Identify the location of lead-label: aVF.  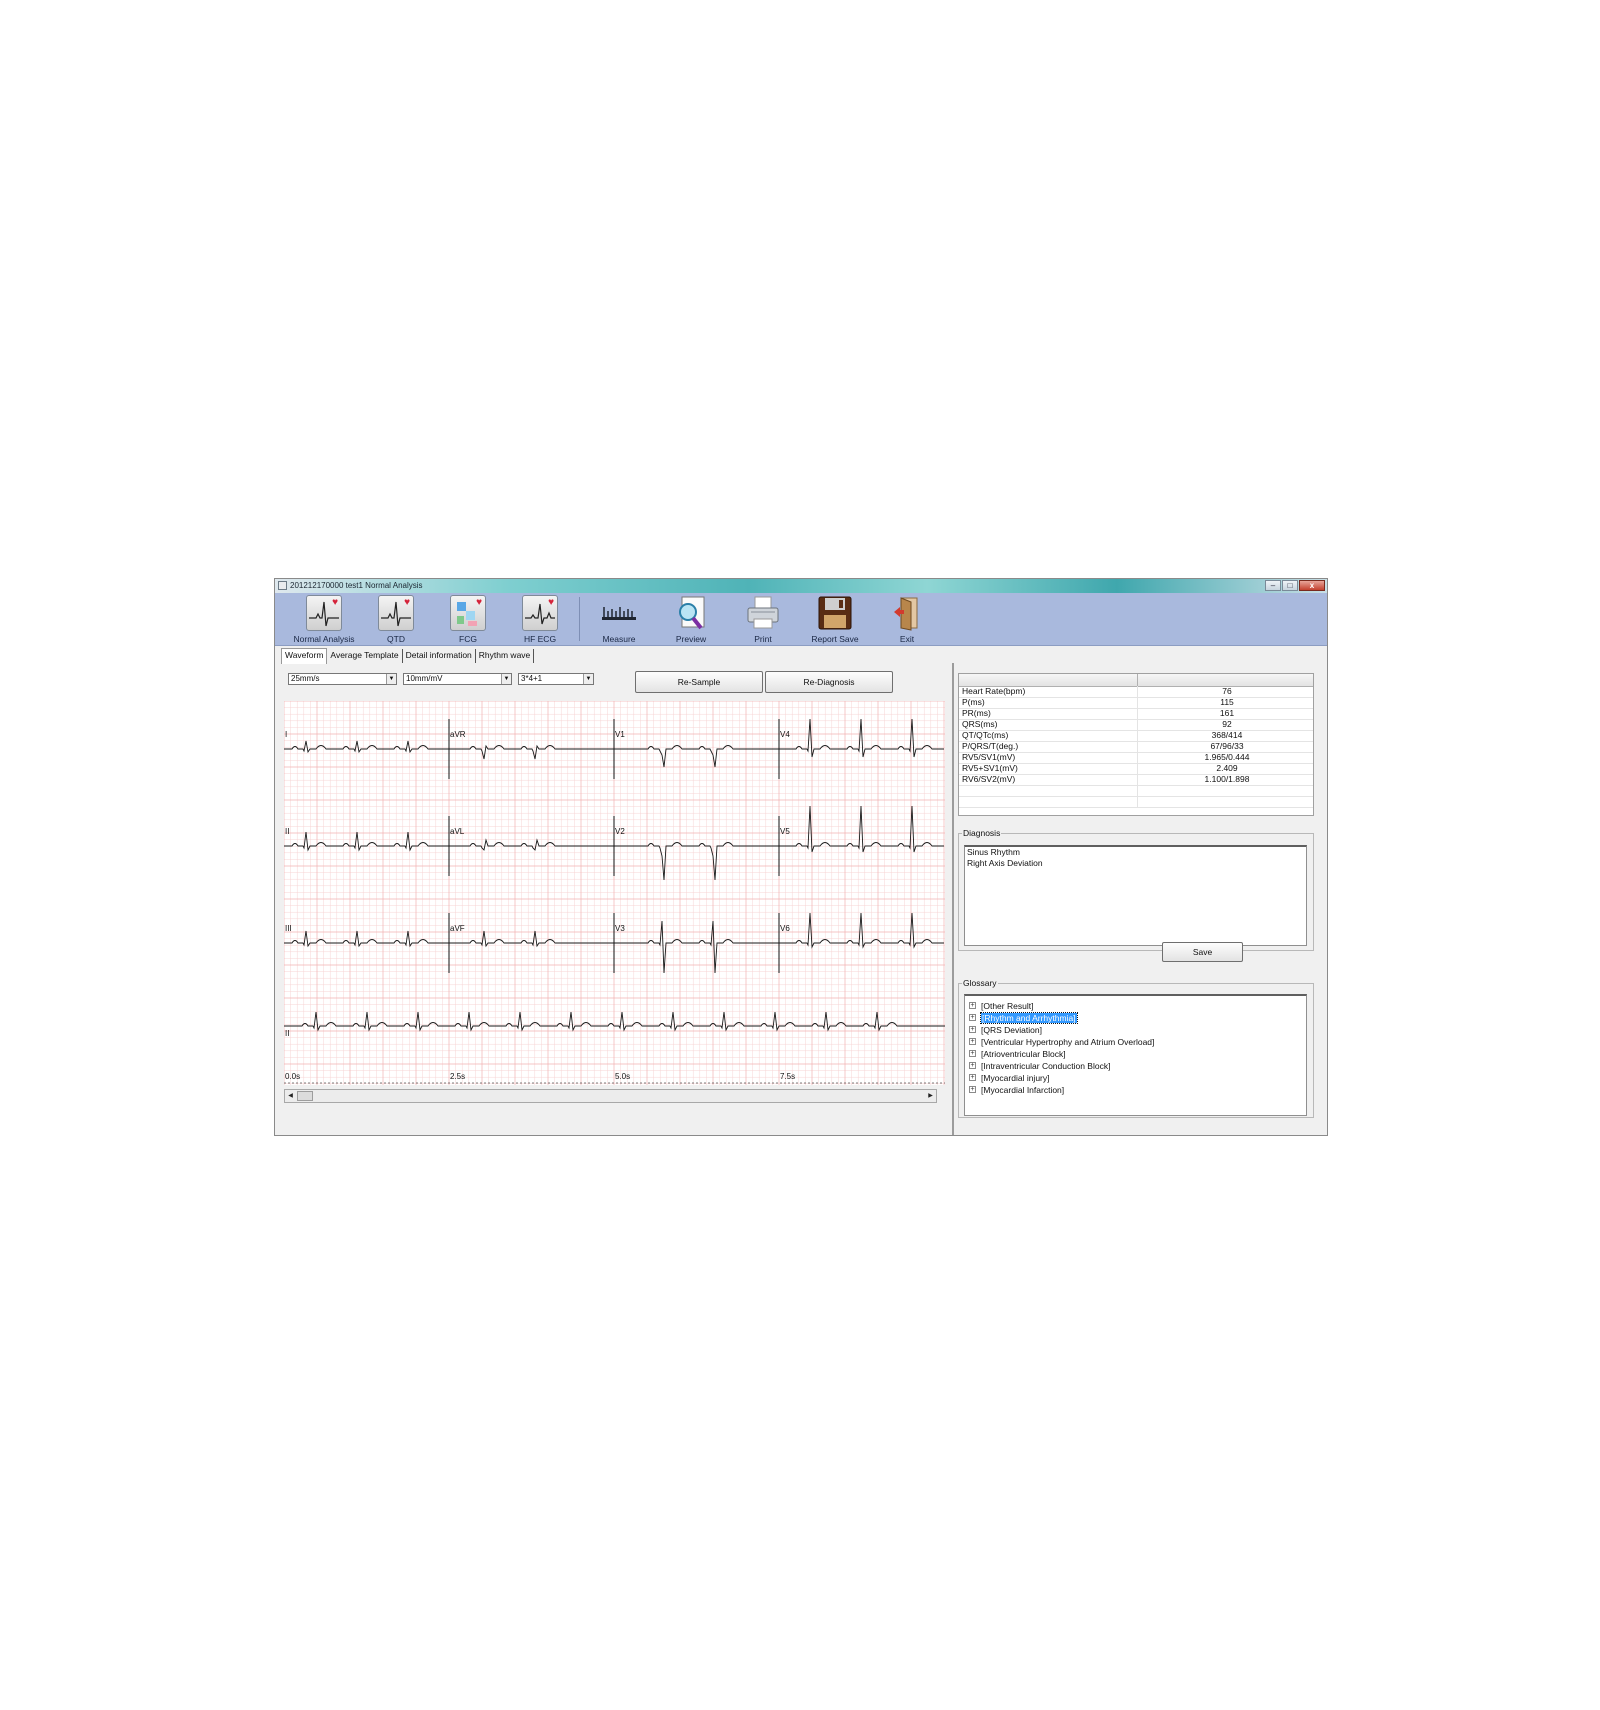
(457, 928).